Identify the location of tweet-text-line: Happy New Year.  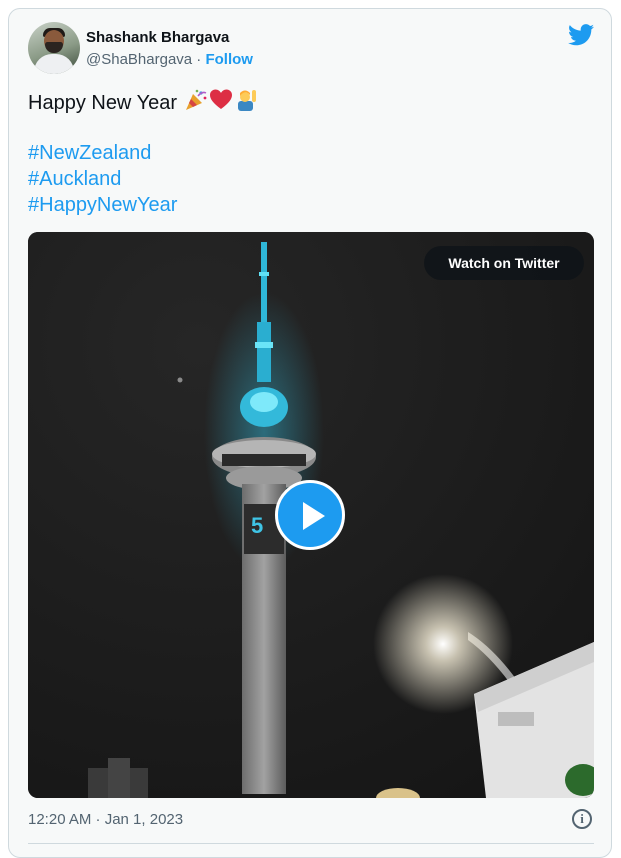
(143, 101).